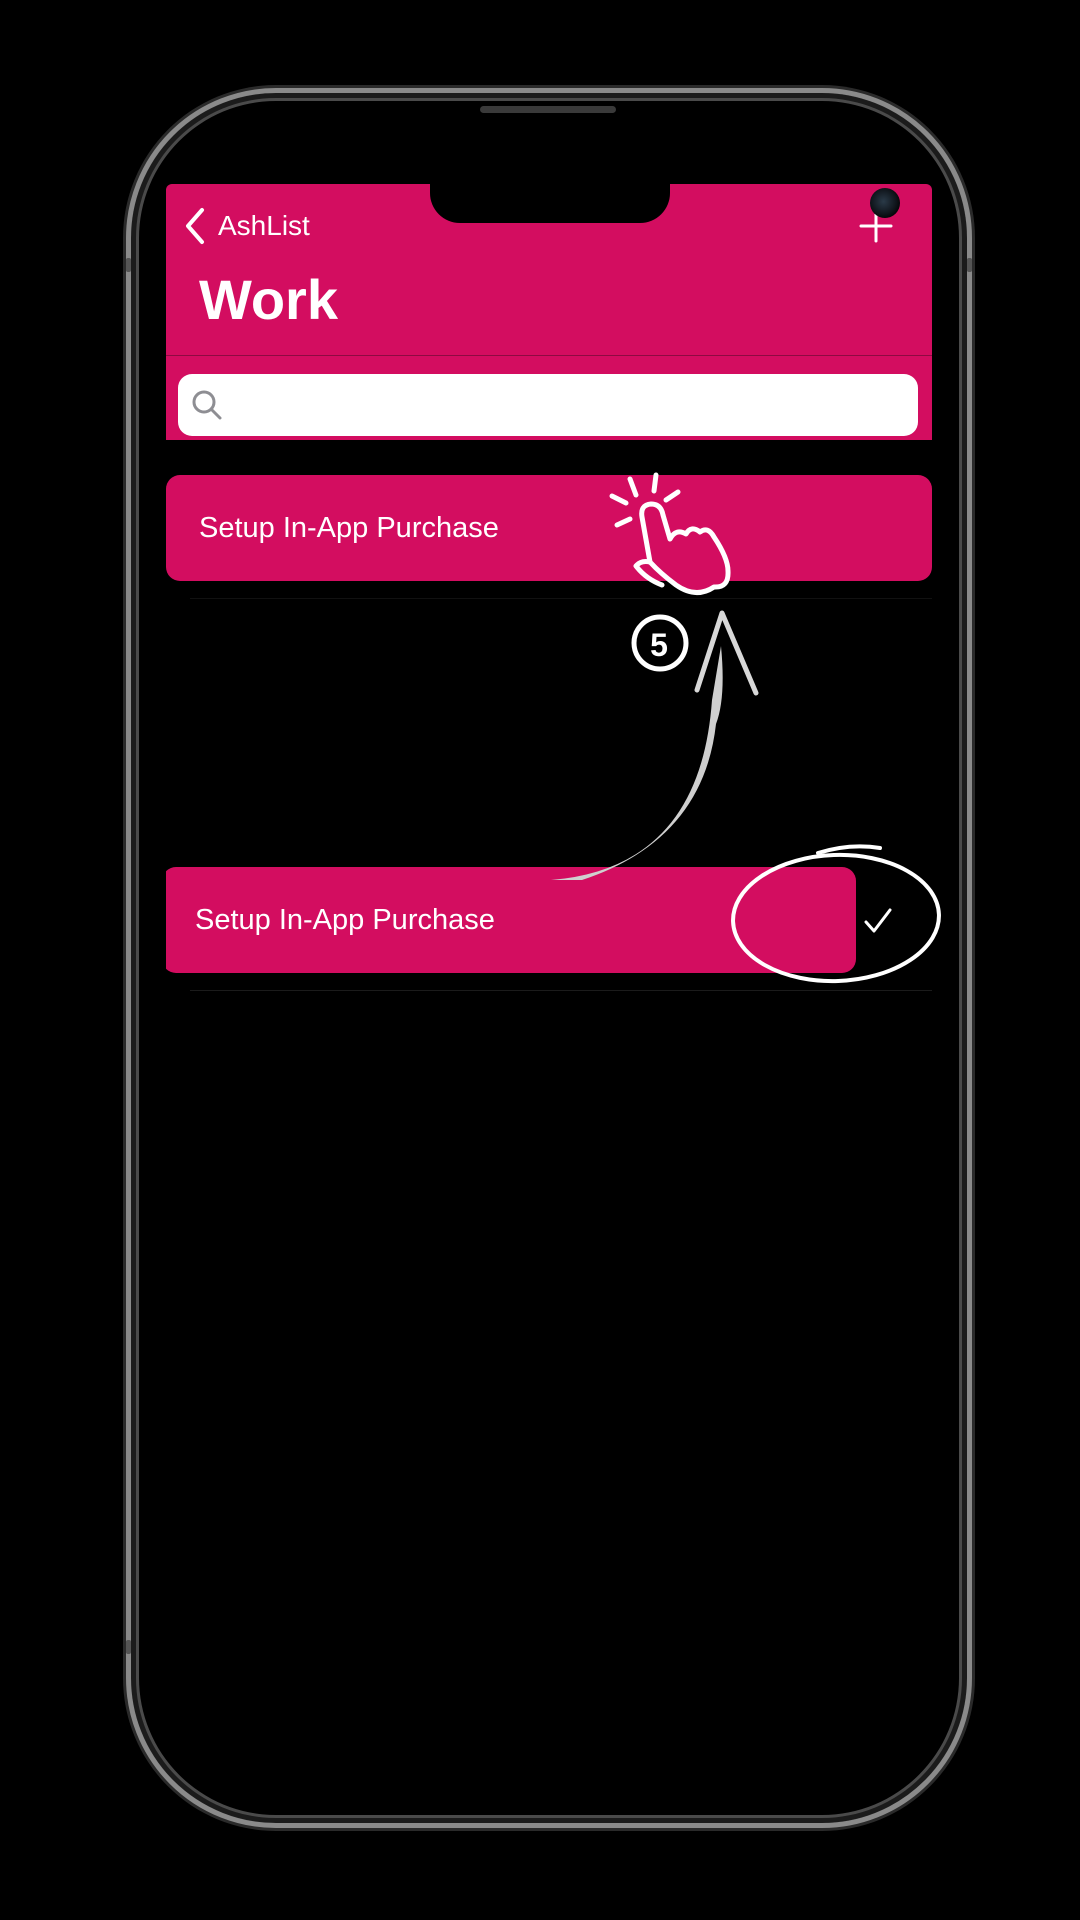  Describe the element at coordinates (264, 225) in the screenshot. I see `back-button-label: AshList` at that location.